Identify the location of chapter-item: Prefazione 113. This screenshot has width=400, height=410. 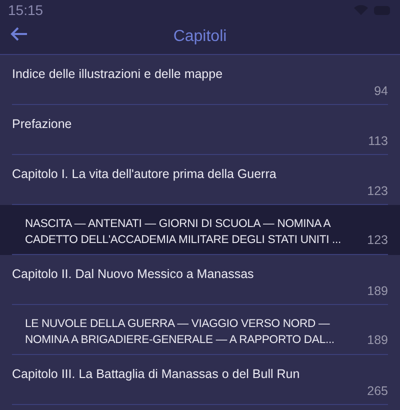
(200, 130).